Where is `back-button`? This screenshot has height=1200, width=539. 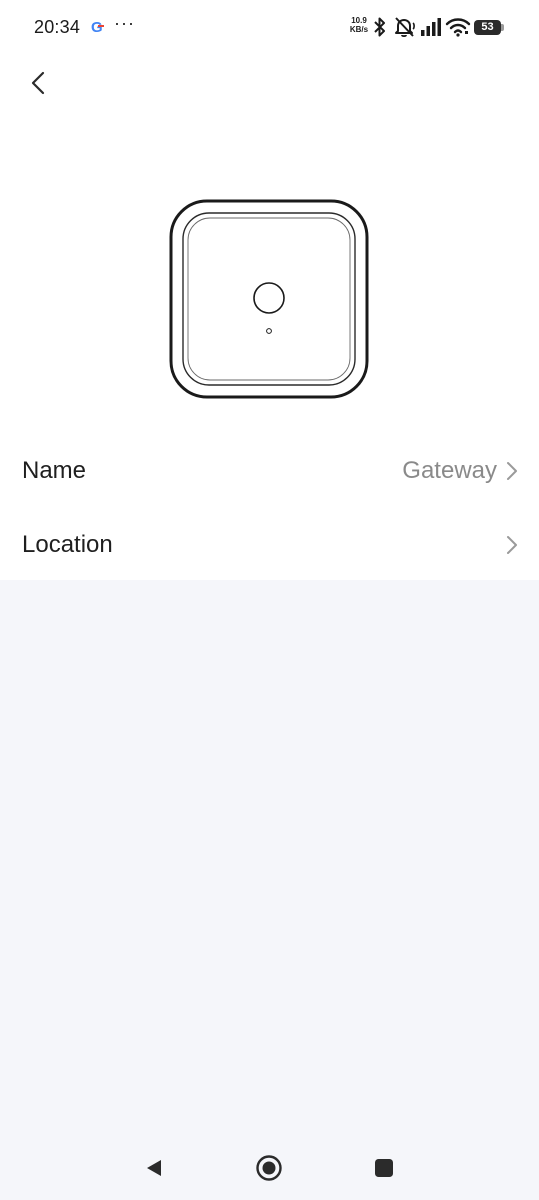
back-button is located at coordinates (38, 83).